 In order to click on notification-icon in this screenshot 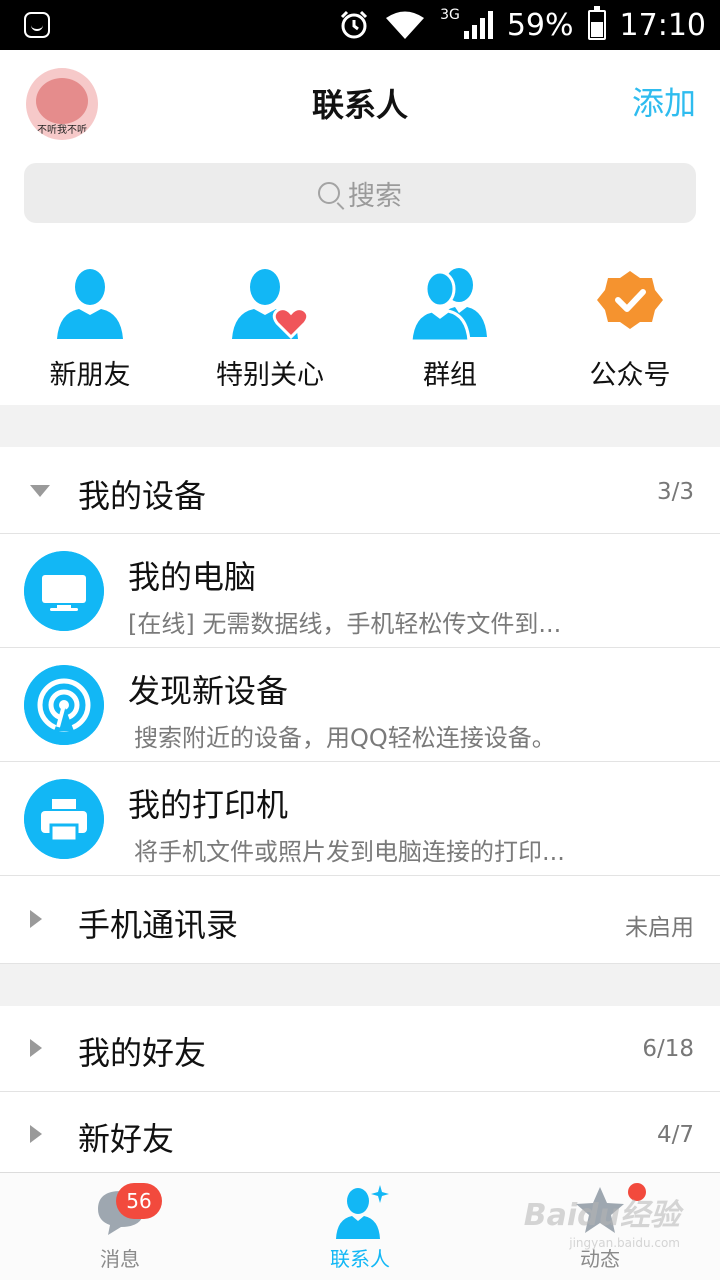, I will do `click(37, 25)`.